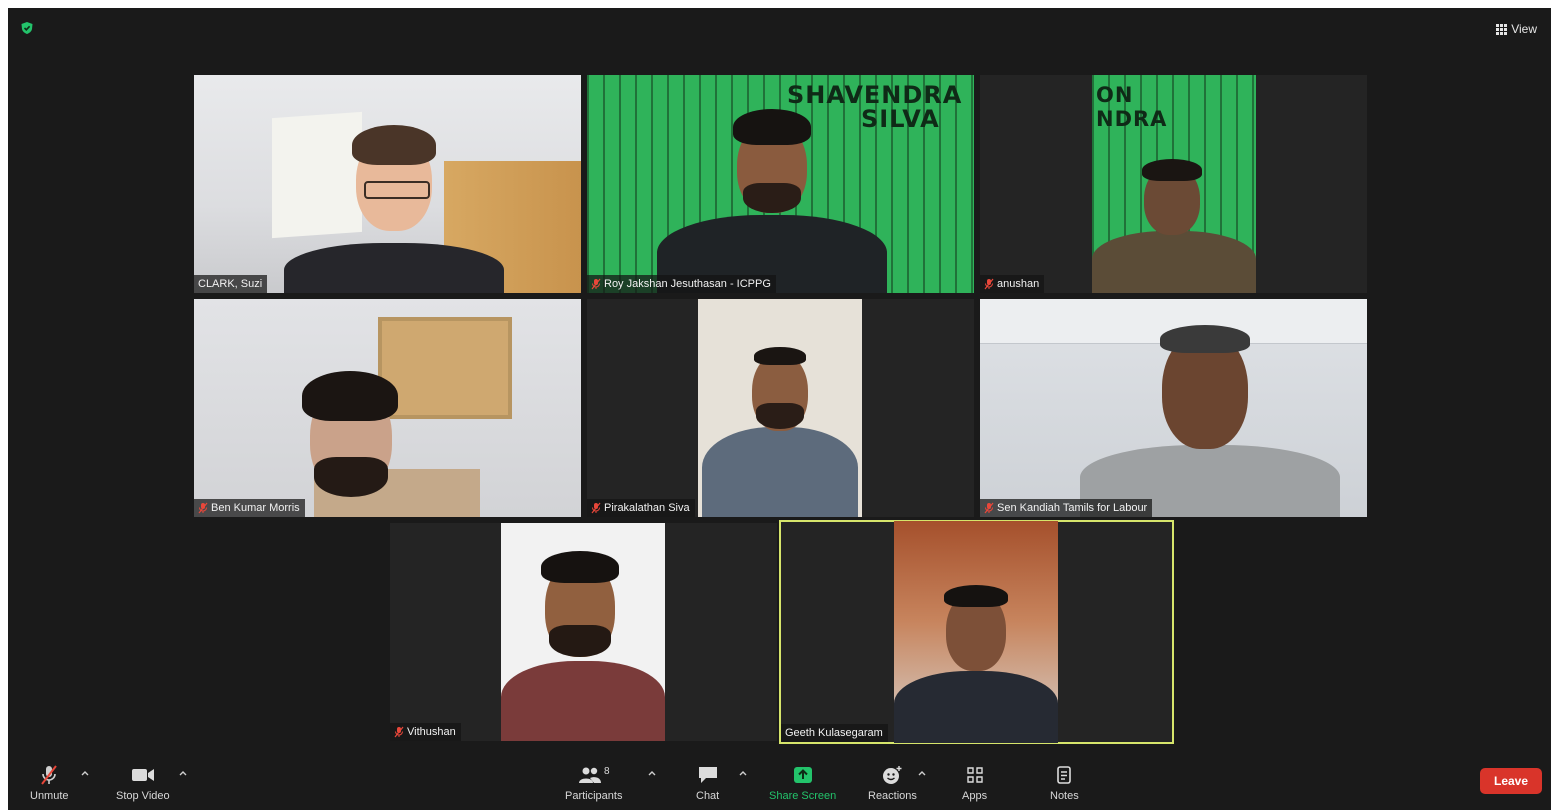  I want to click on share-screen-button: Share Screen, so click(802, 783).